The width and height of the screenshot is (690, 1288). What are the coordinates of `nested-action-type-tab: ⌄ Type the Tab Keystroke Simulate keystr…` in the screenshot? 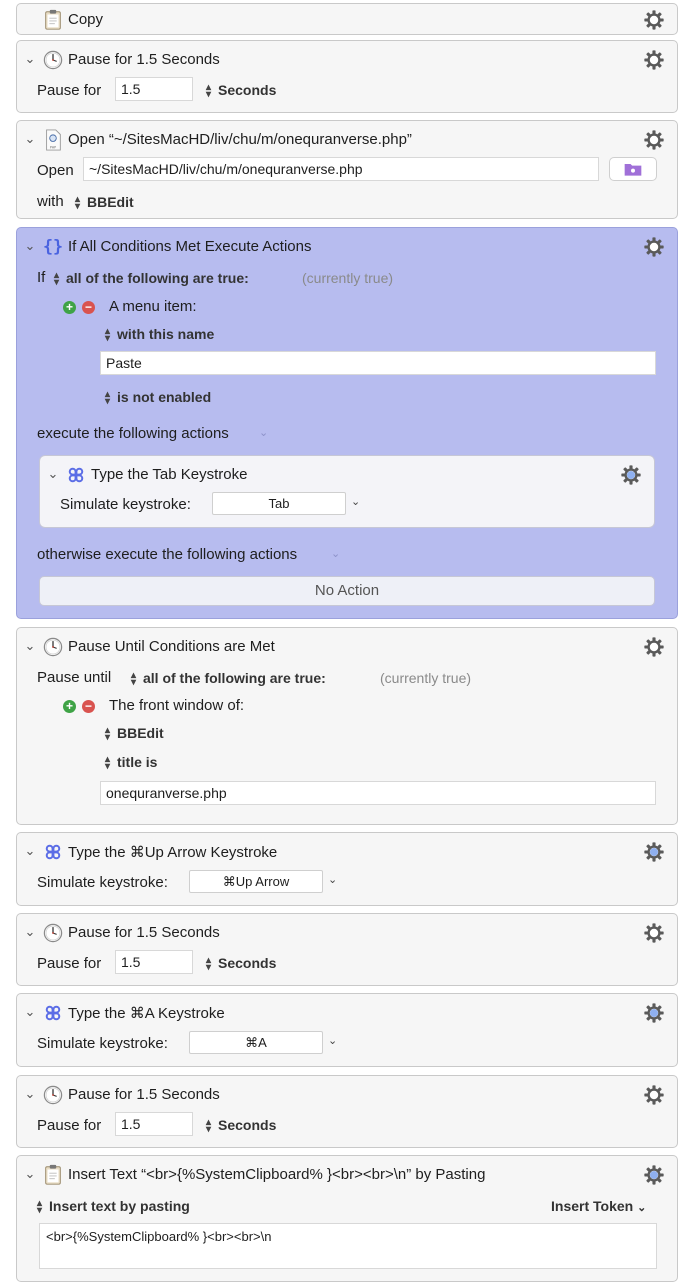 It's located at (347, 491).